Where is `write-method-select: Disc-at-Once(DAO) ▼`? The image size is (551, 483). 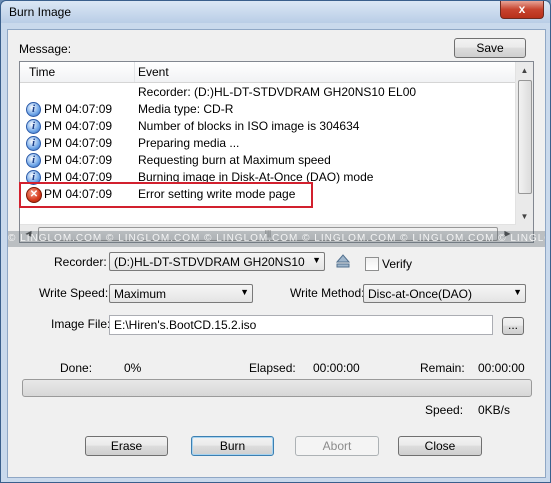
write-method-select: Disc-at-Once(DAO) ▼ is located at coordinates (444, 293).